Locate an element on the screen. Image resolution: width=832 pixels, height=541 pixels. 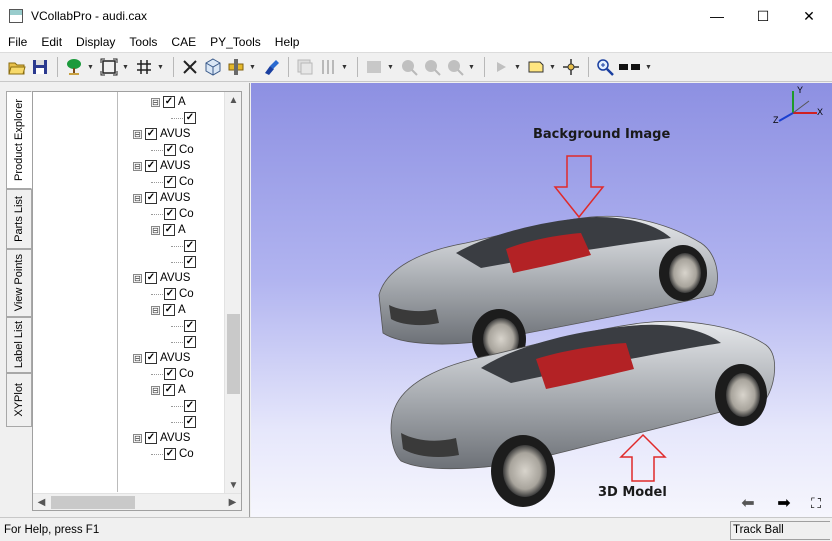
magnifier-icon is located at coordinates (605, 67).